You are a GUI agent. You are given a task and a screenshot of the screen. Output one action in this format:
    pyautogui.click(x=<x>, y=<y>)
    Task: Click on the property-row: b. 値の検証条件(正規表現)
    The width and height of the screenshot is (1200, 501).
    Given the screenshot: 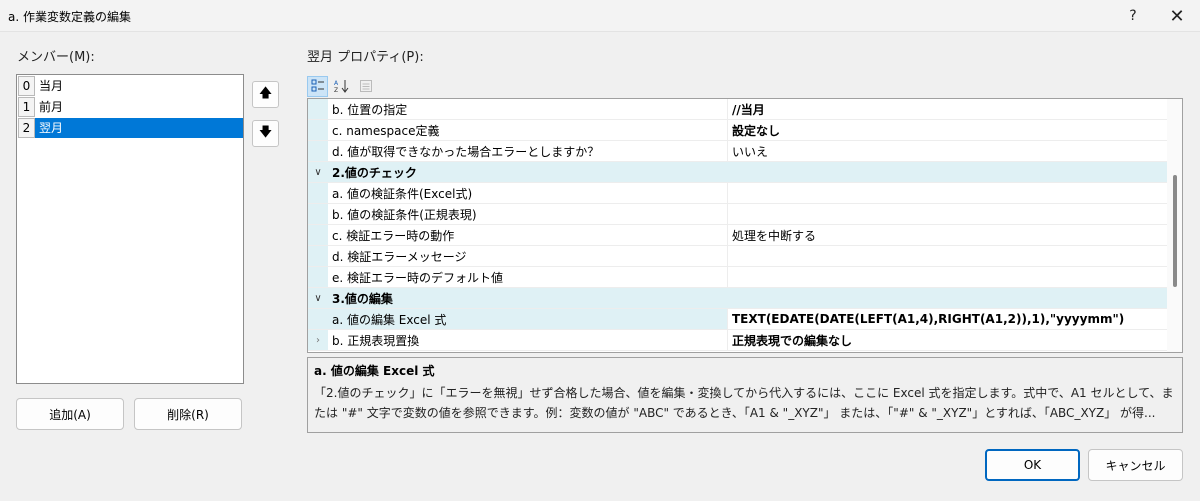 What is the action you would take?
    pyautogui.click(x=737, y=214)
    